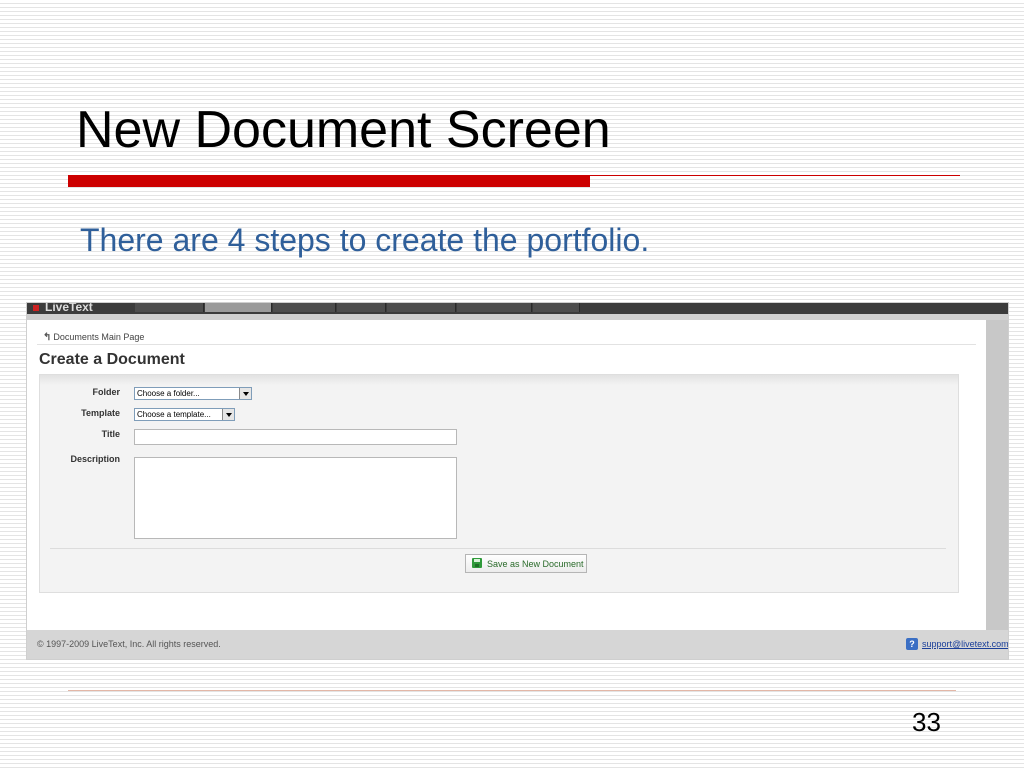  What do you see at coordinates (512, 690) in the screenshot?
I see `footer-divider` at bounding box center [512, 690].